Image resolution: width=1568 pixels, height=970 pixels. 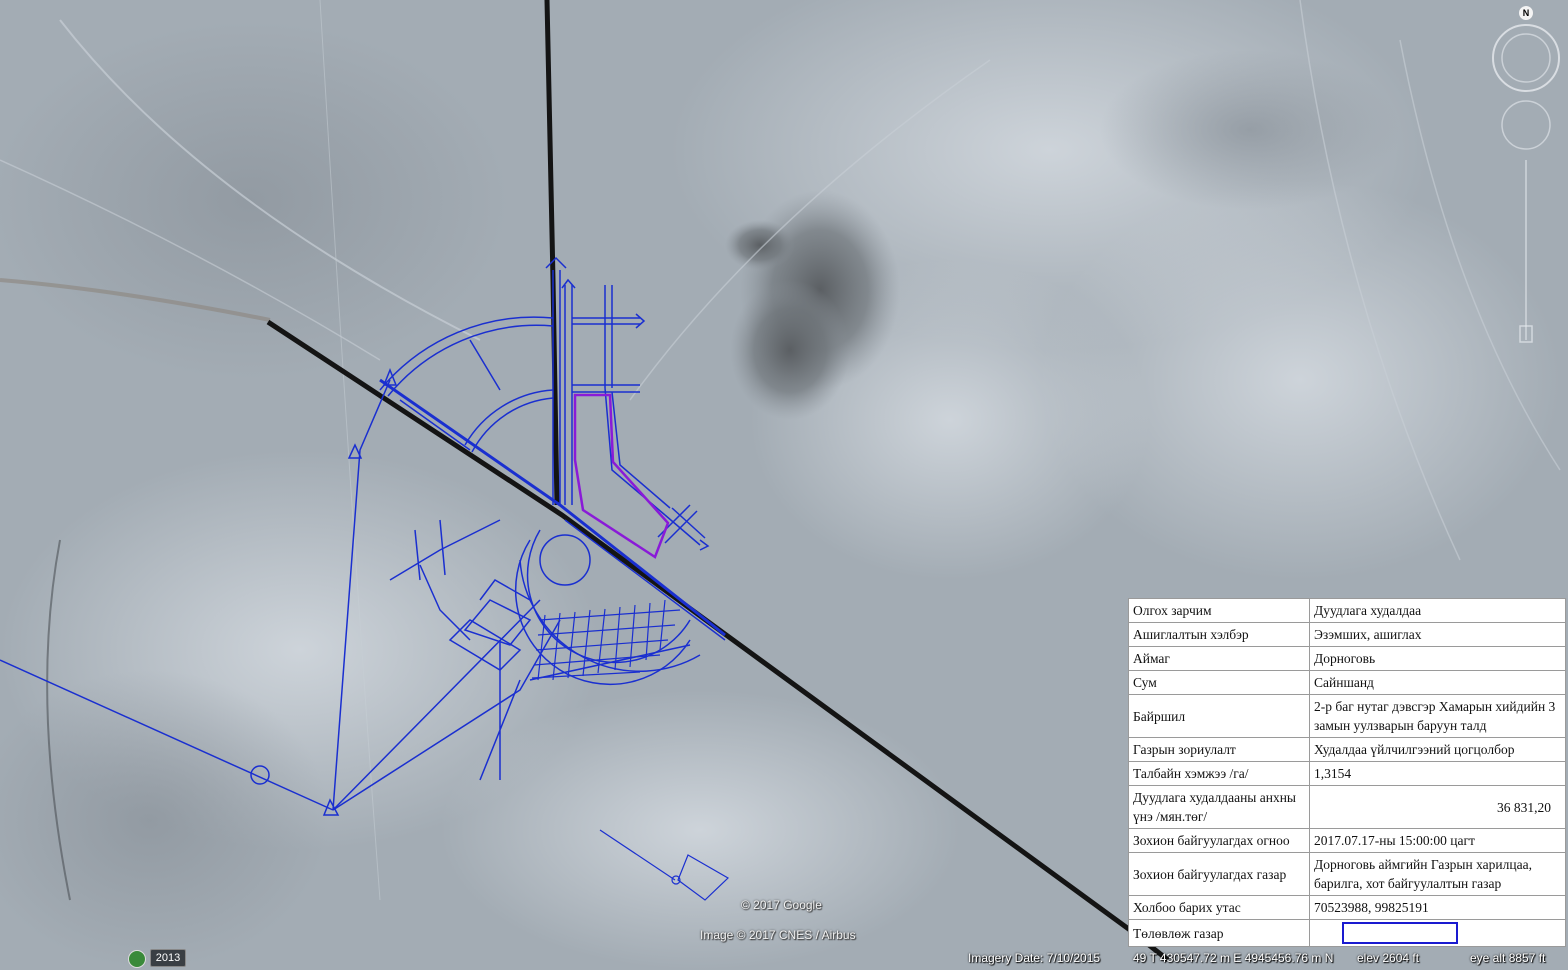 What do you see at coordinates (1437, 807) in the screenshot?
I see `row-value: 36 831,20` at bounding box center [1437, 807].